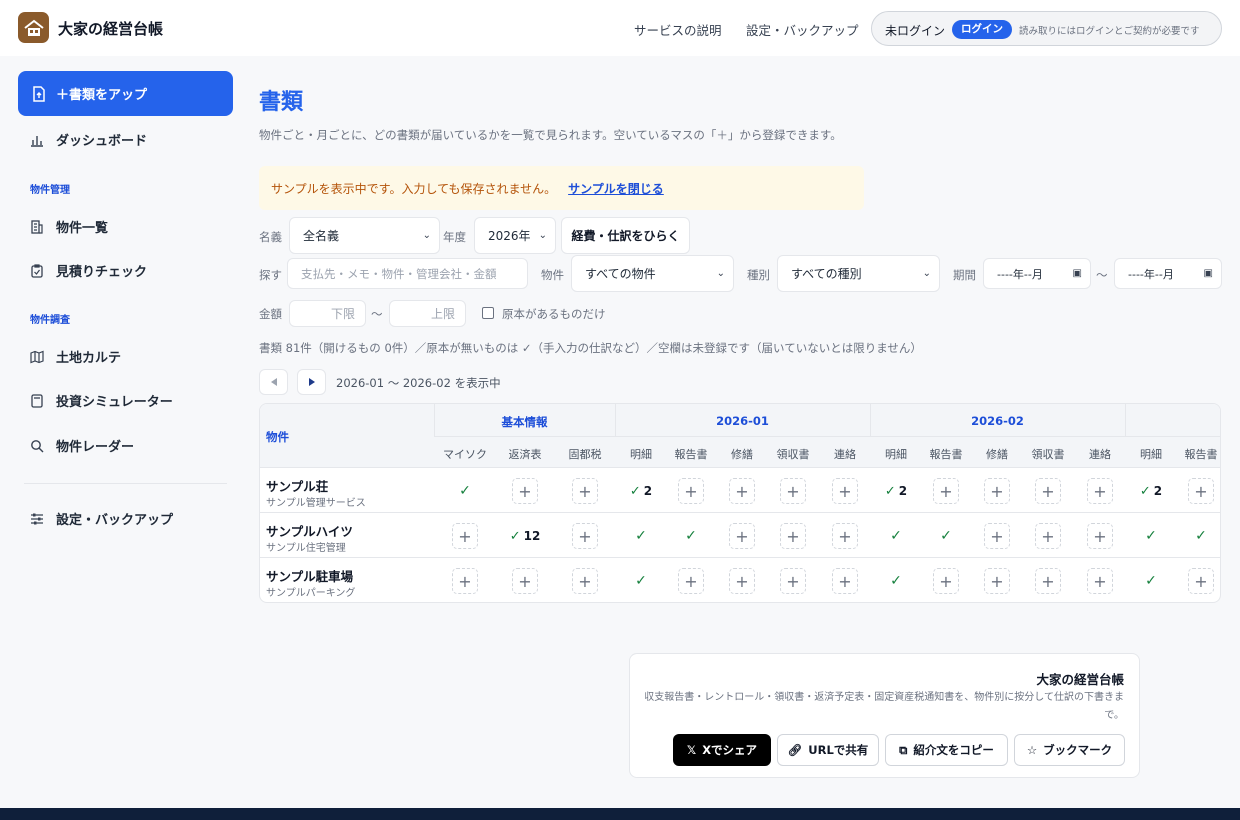 This screenshot has height=820, width=1240. What do you see at coordinates (75, 356) in the screenshot?
I see `sidebar-item-land-karte: 土地カルテ` at bounding box center [75, 356].